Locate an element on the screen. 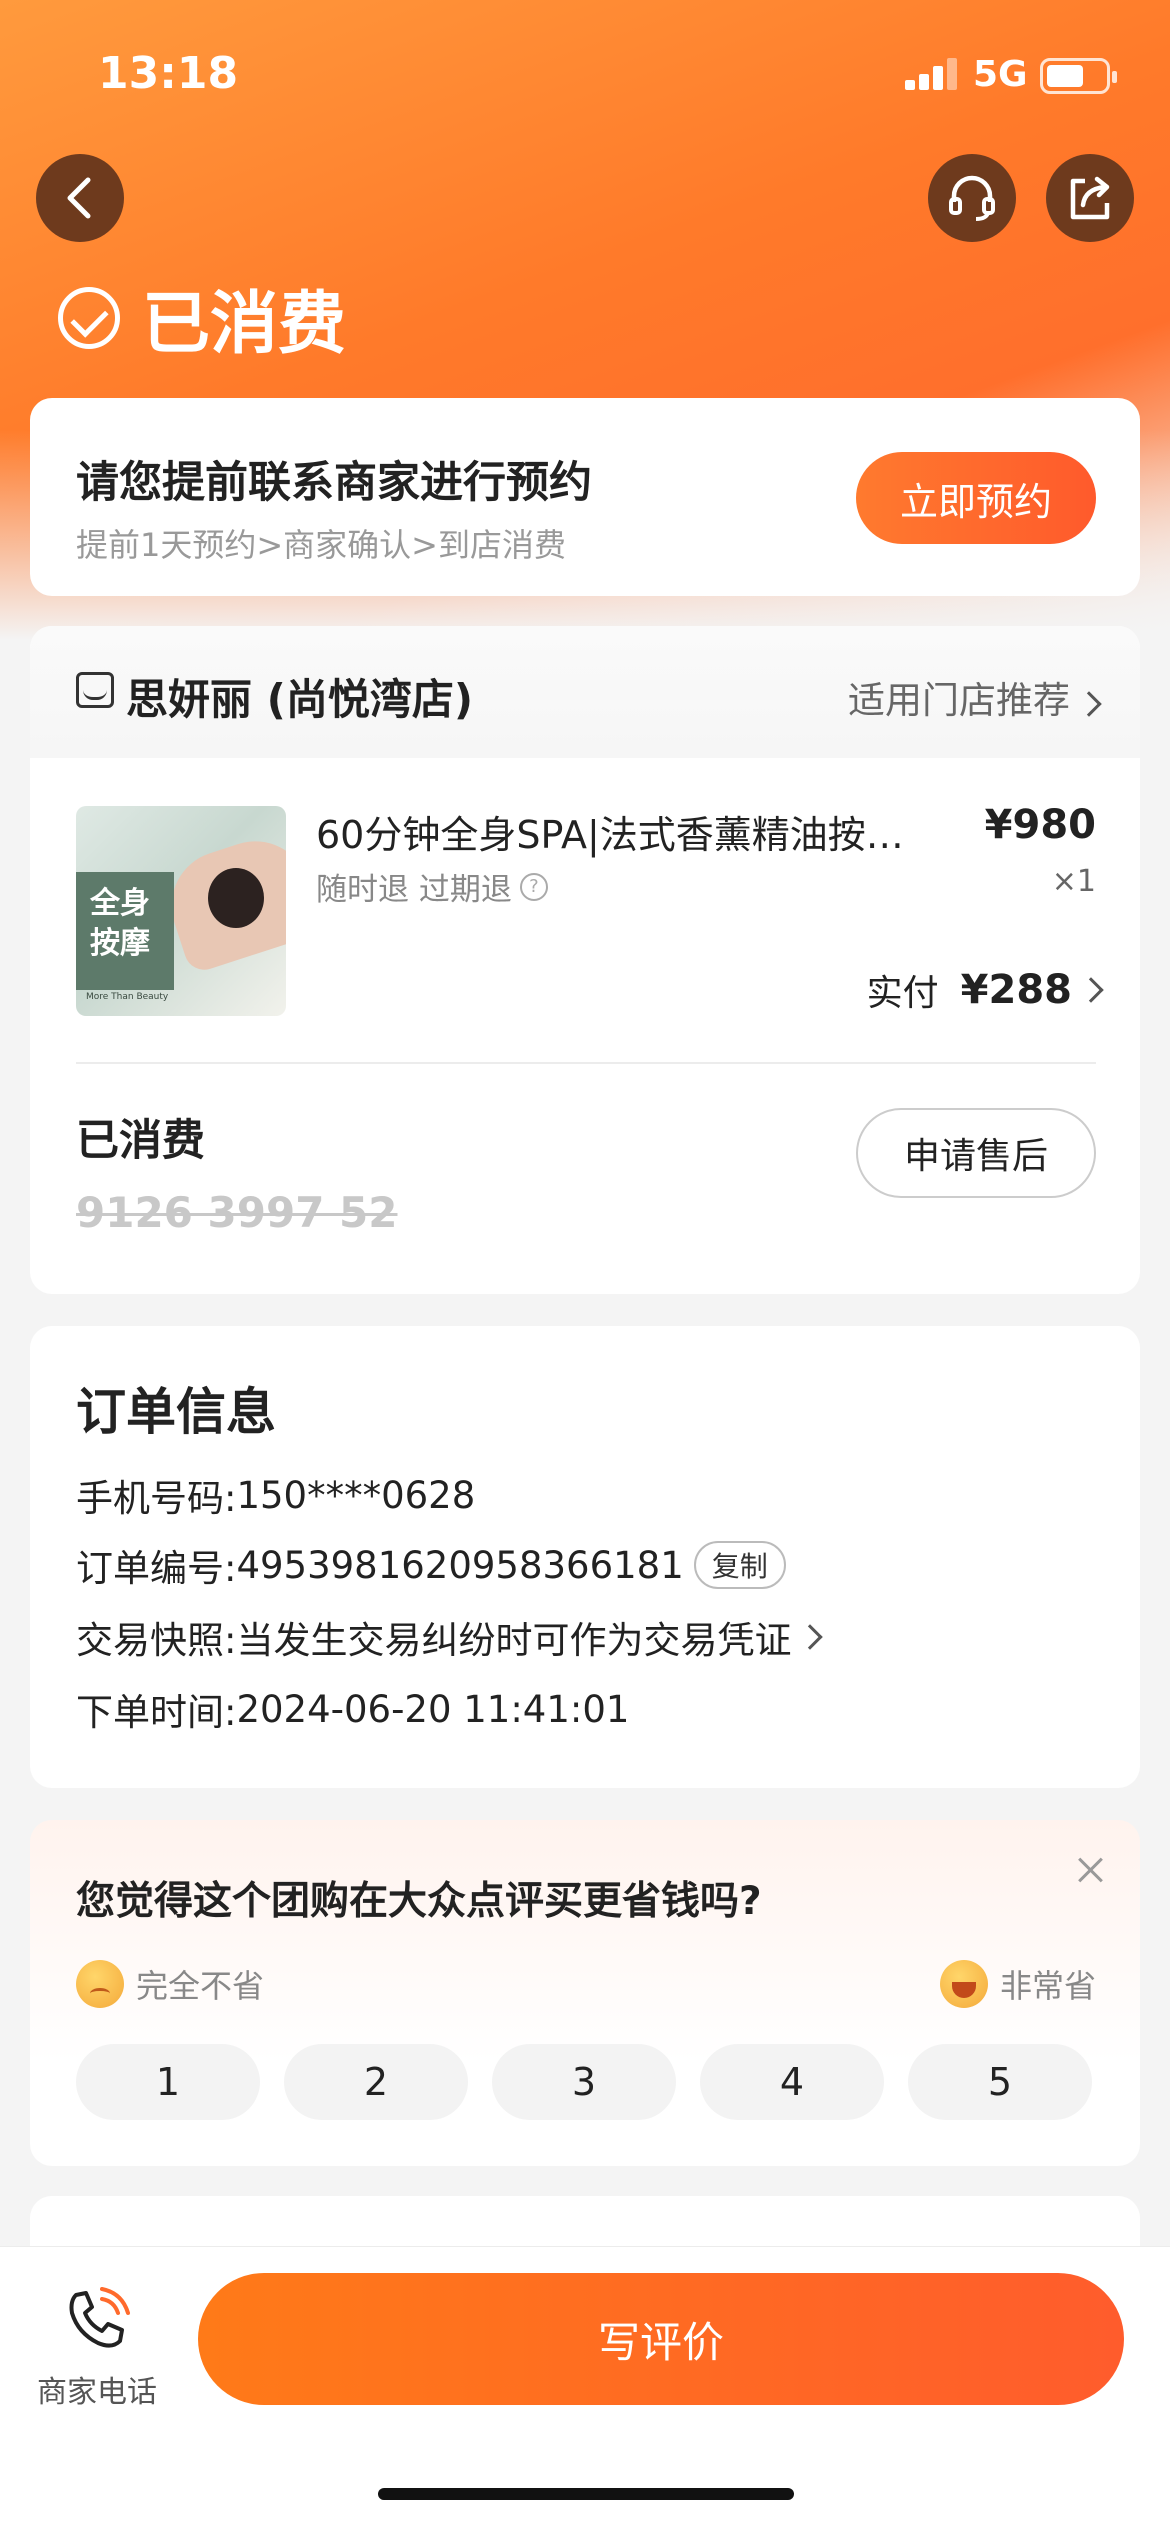 This screenshot has height=2532, width=1170. paid-amount: ¥288 is located at coordinates (1016, 990).